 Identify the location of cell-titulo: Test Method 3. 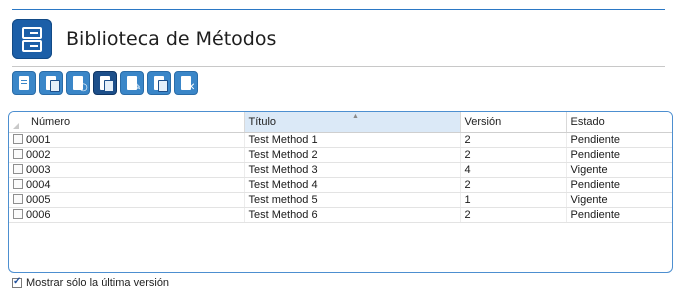
(352, 170).